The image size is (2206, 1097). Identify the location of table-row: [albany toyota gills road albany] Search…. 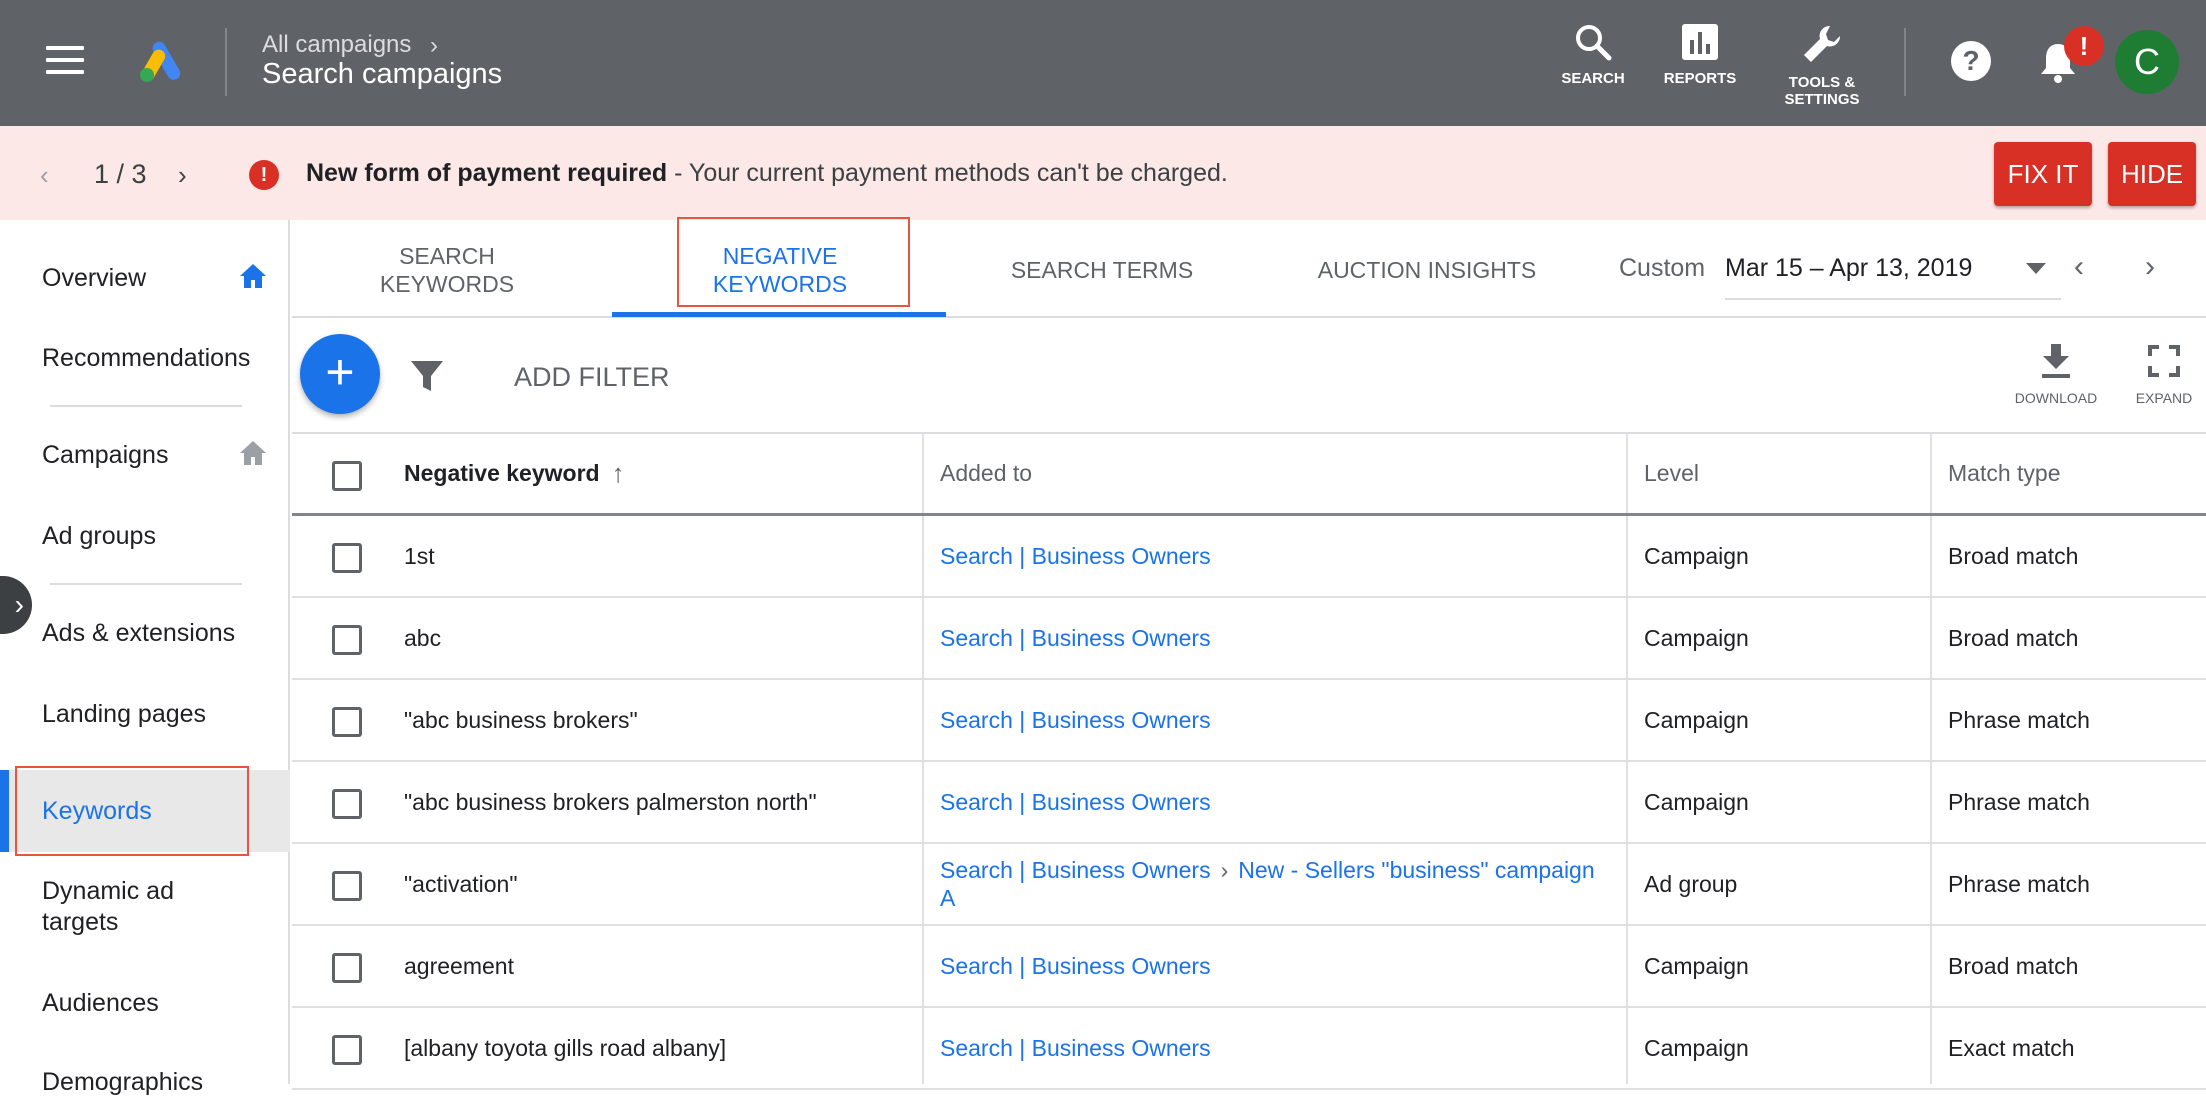
(1249, 1049).